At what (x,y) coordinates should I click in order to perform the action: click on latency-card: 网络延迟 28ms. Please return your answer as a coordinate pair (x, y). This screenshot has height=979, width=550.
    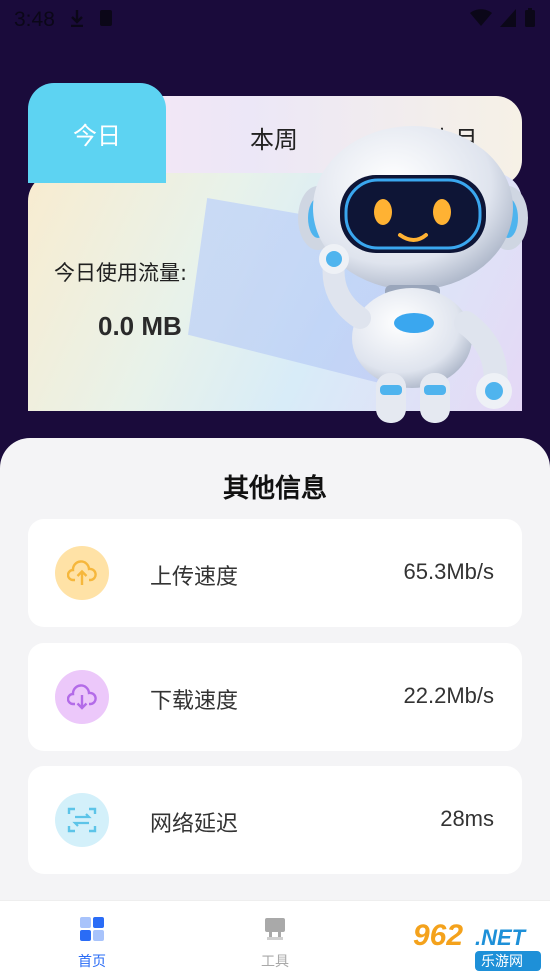
    Looking at the image, I should click on (275, 820).